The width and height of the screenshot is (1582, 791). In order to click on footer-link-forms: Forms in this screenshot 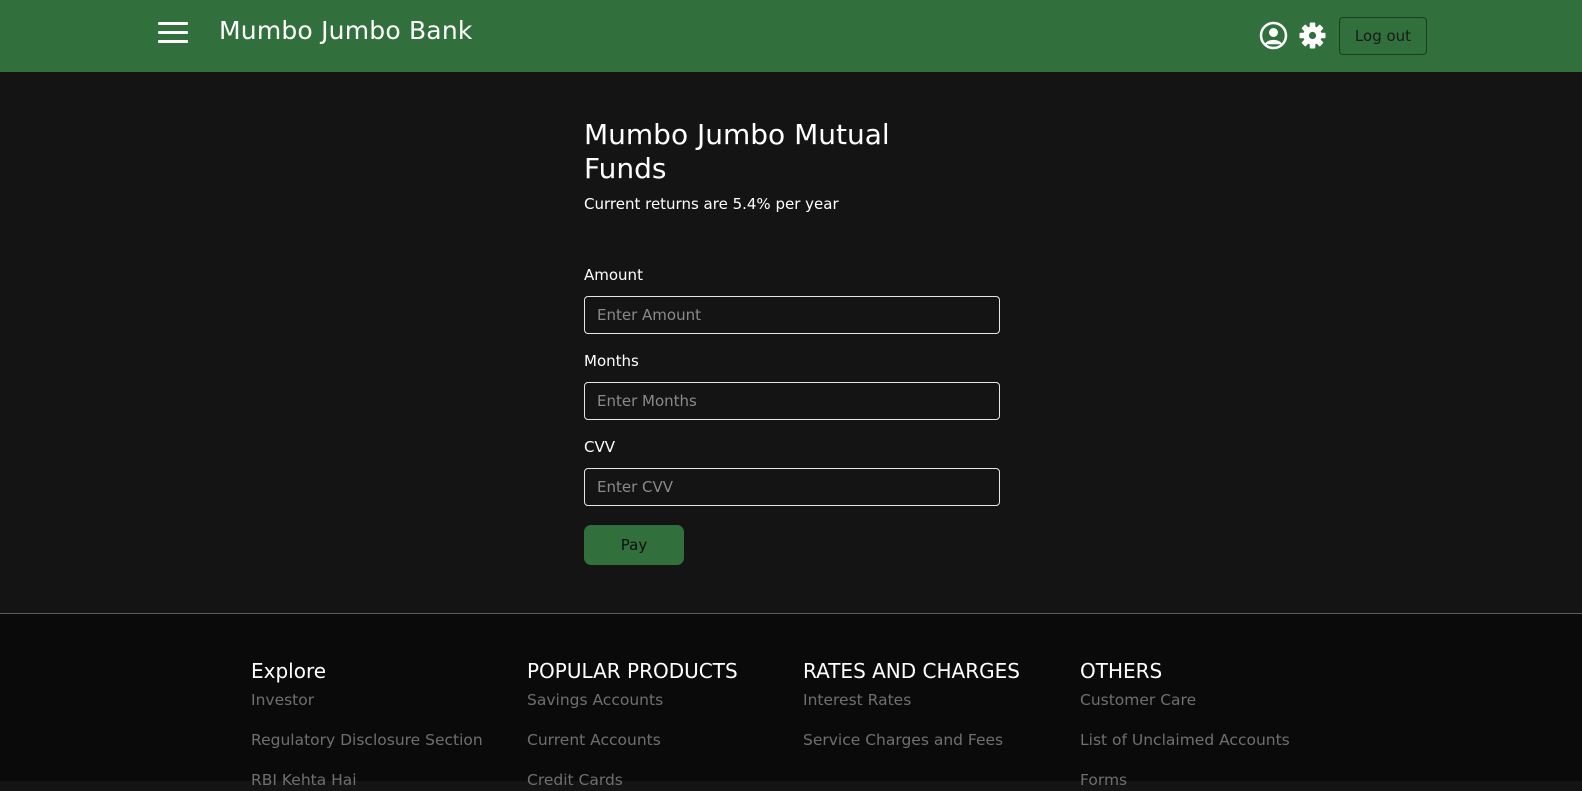, I will do `click(1103, 780)`.